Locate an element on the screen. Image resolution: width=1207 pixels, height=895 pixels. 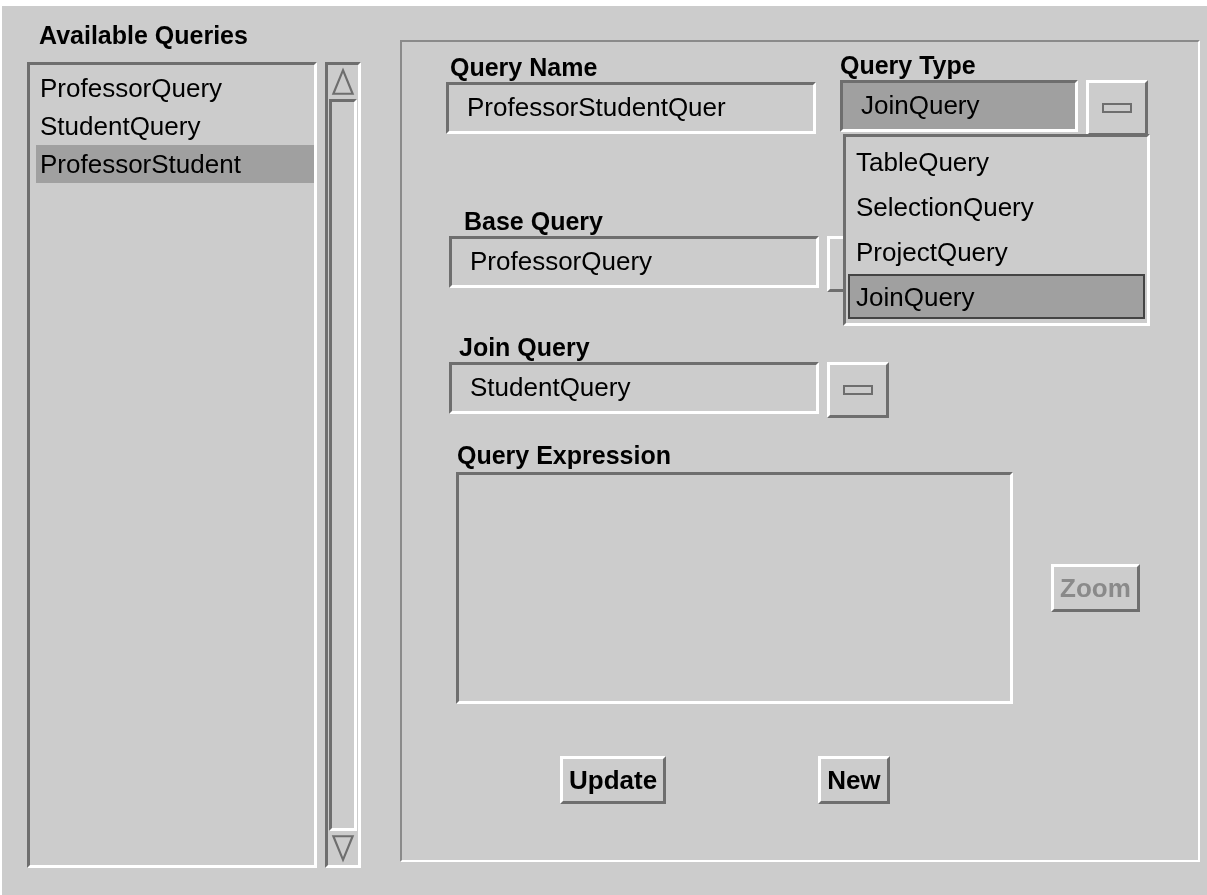
list-item: ProfessorStudent is located at coordinates (175, 164).